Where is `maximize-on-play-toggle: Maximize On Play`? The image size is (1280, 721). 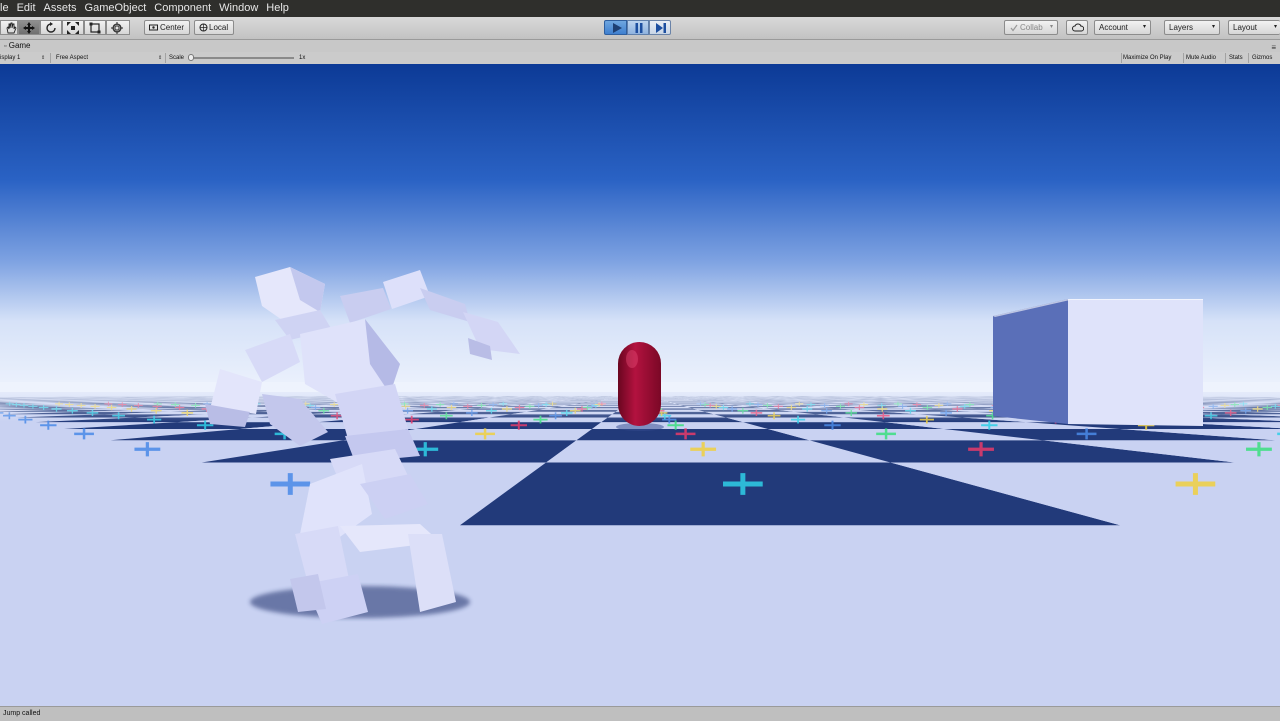
maximize-on-play-toggle: Maximize On Play is located at coordinates (1147, 58).